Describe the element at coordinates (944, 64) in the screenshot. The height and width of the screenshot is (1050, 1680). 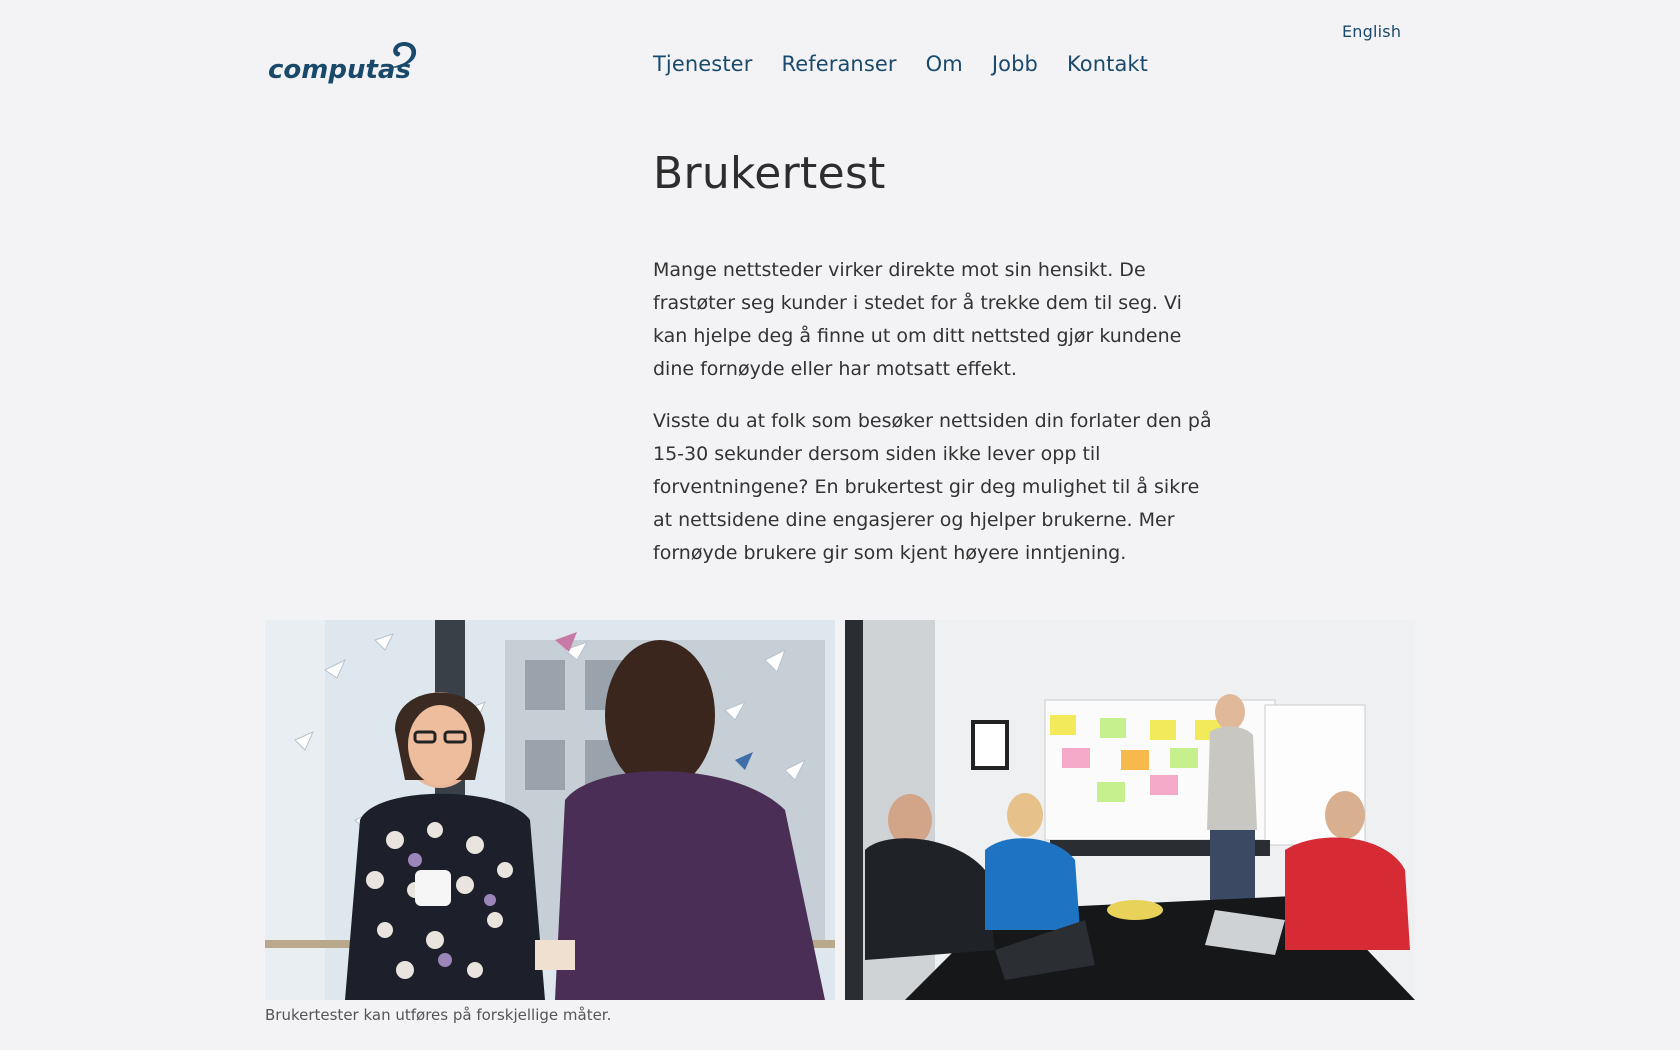
I see `nav-om: Om` at that location.